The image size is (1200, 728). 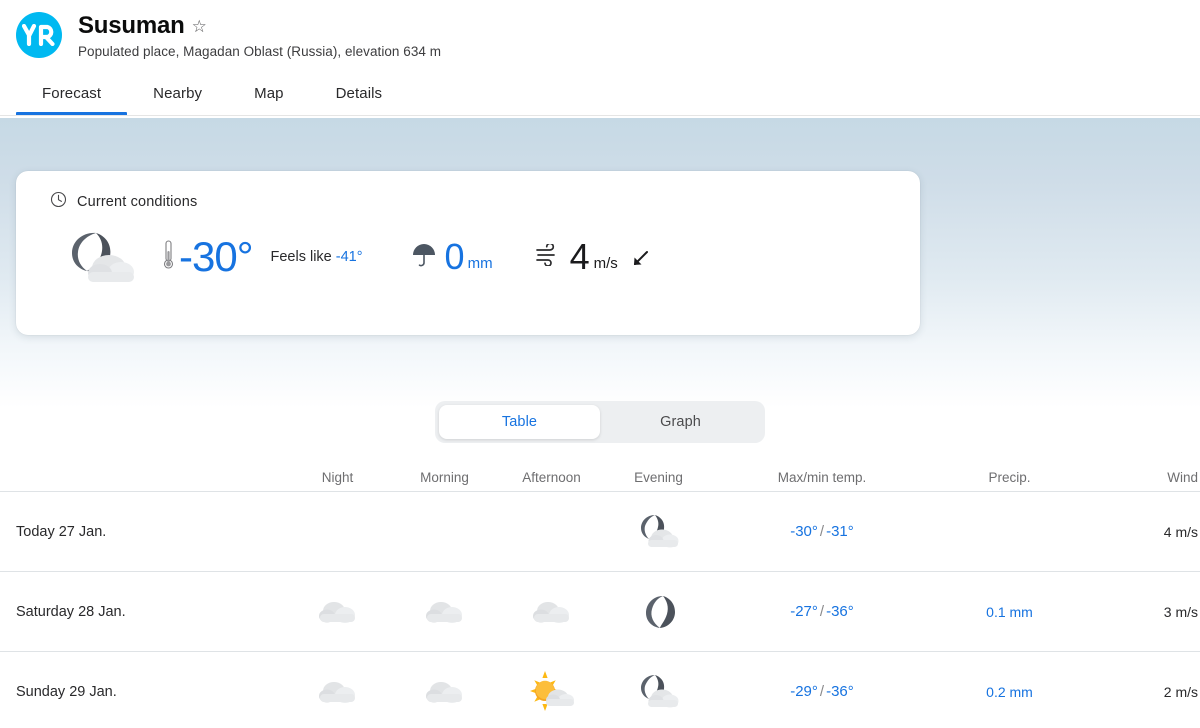 I want to click on tab-map: Map, so click(x=268, y=97).